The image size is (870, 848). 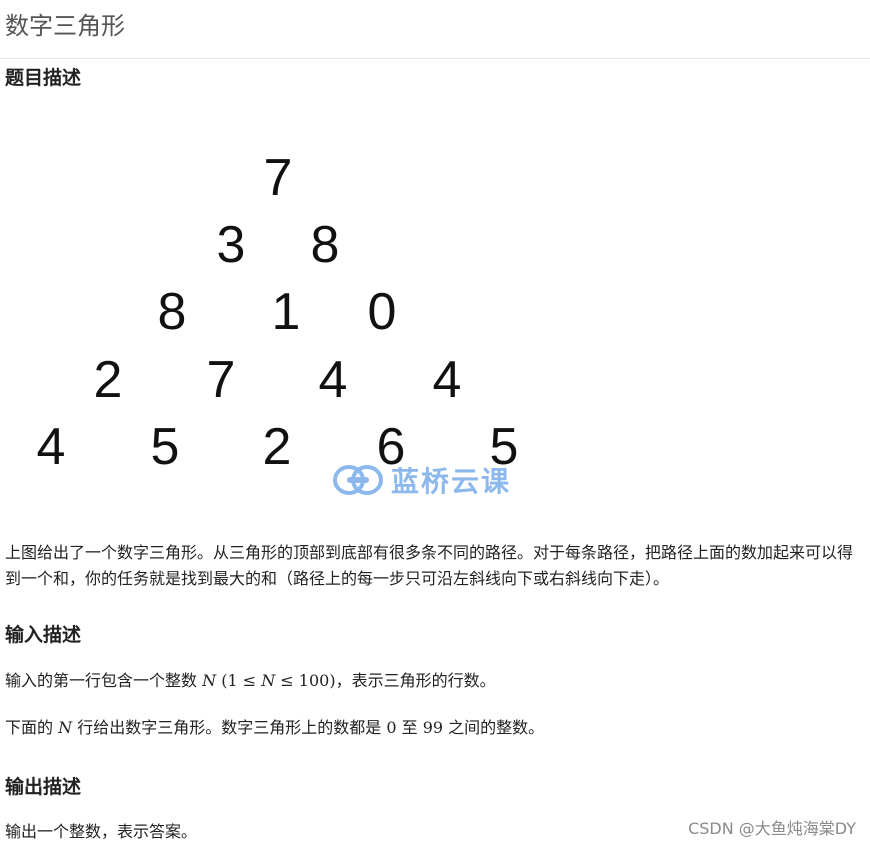 What do you see at coordinates (391, 727) in the screenshot?
I see `math-number-low: 0` at bounding box center [391, 727].